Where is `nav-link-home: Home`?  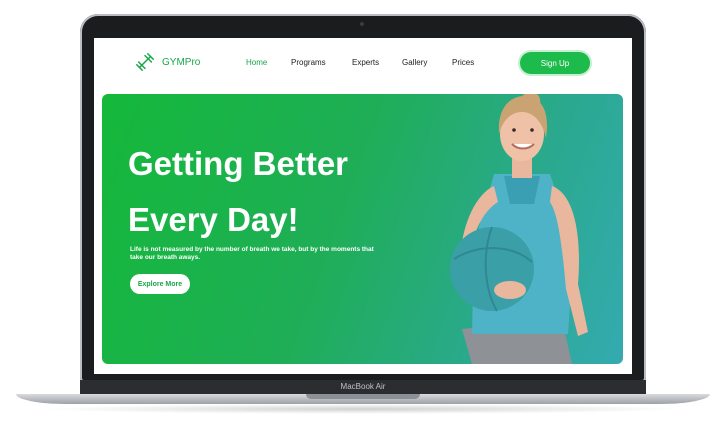 nav-link-home: Home is located at coordinates (256, 62).